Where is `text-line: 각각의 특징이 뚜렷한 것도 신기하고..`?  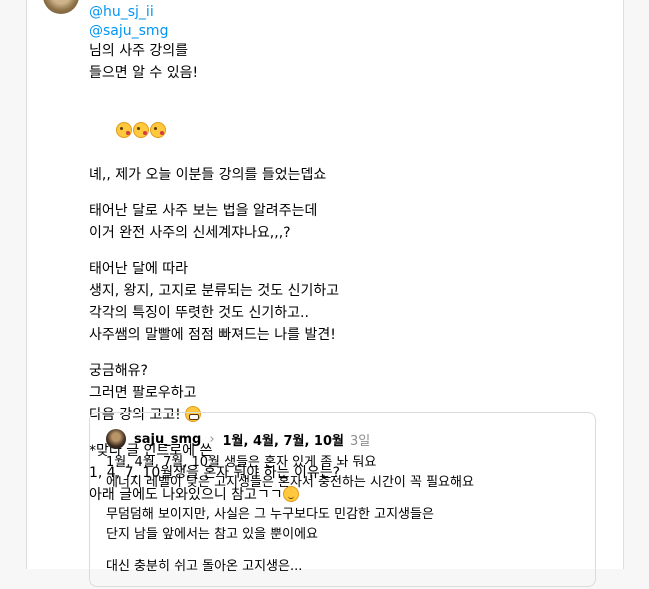
text-line: 각각의 특징이 뚜렷한 것도 신기하고.. is located at coordinates (199, 313).